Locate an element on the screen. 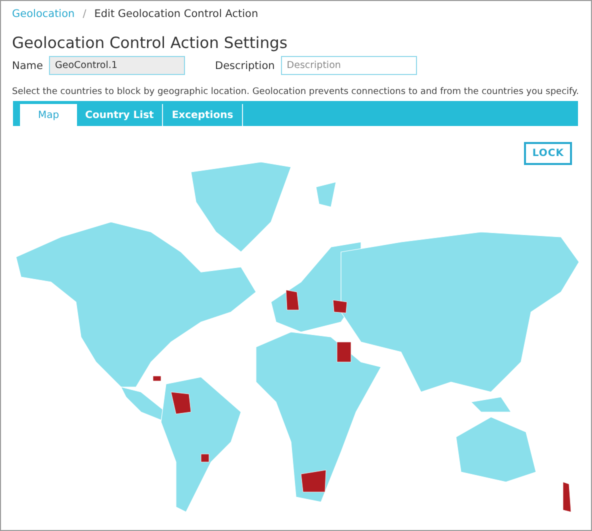  breadcrumb-current: Edit Geolocation Control Action is located at coordinates (176, 14).